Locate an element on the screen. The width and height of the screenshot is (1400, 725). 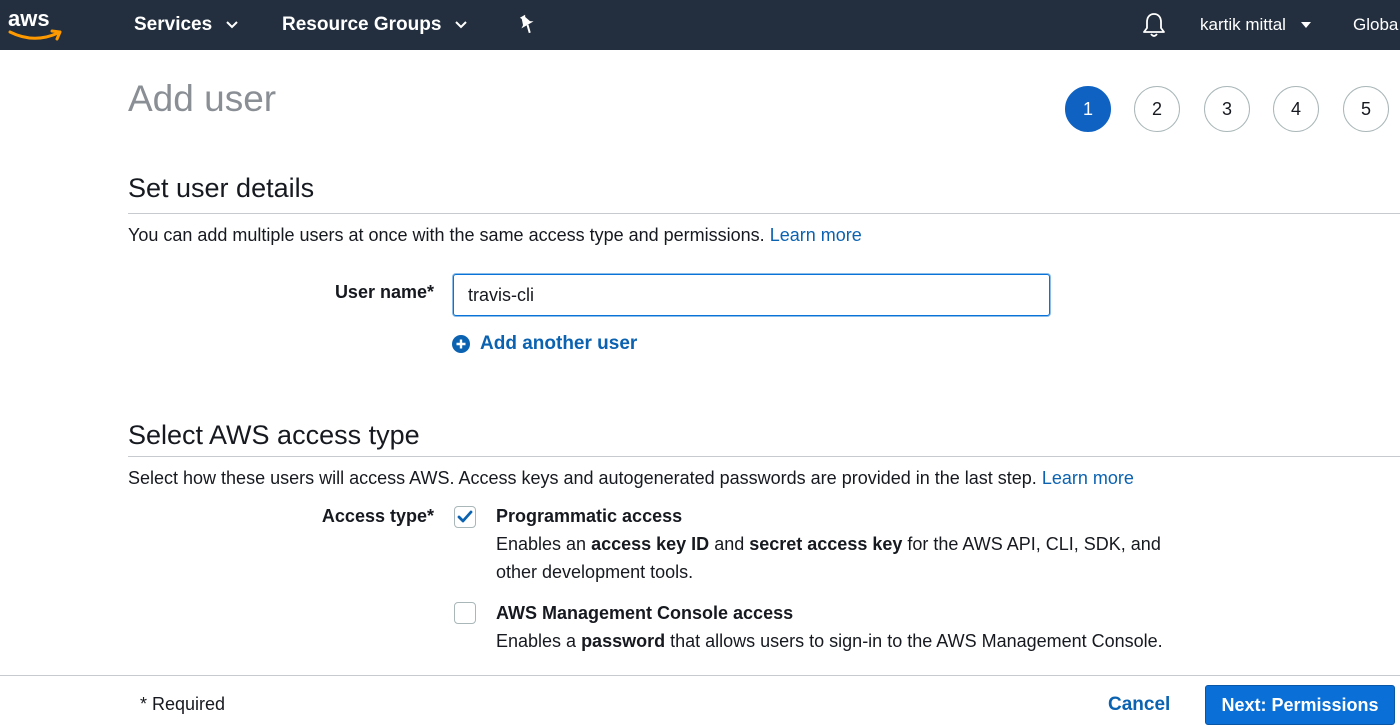
console-access-checkbox is located at coordinates (465, 613).